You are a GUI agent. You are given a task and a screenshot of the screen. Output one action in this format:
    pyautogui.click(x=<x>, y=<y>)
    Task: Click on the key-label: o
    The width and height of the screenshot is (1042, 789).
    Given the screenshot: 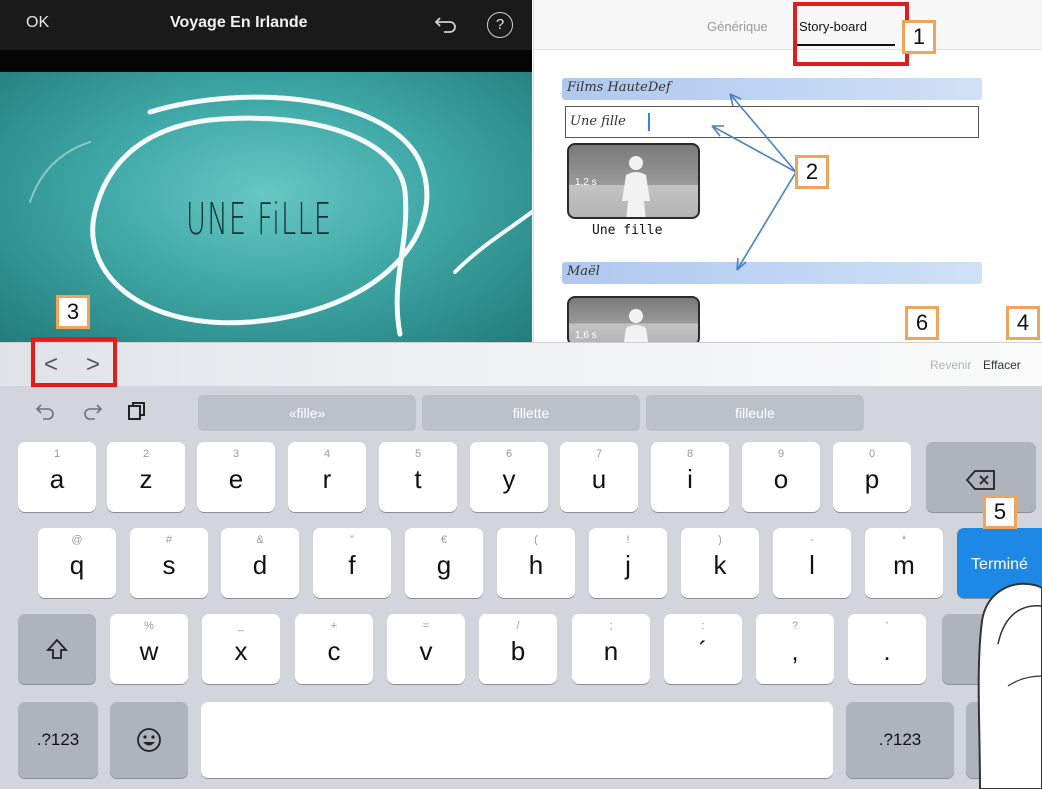 What is the action you would take?
    pyautogui.click(x=781, y=479)
    